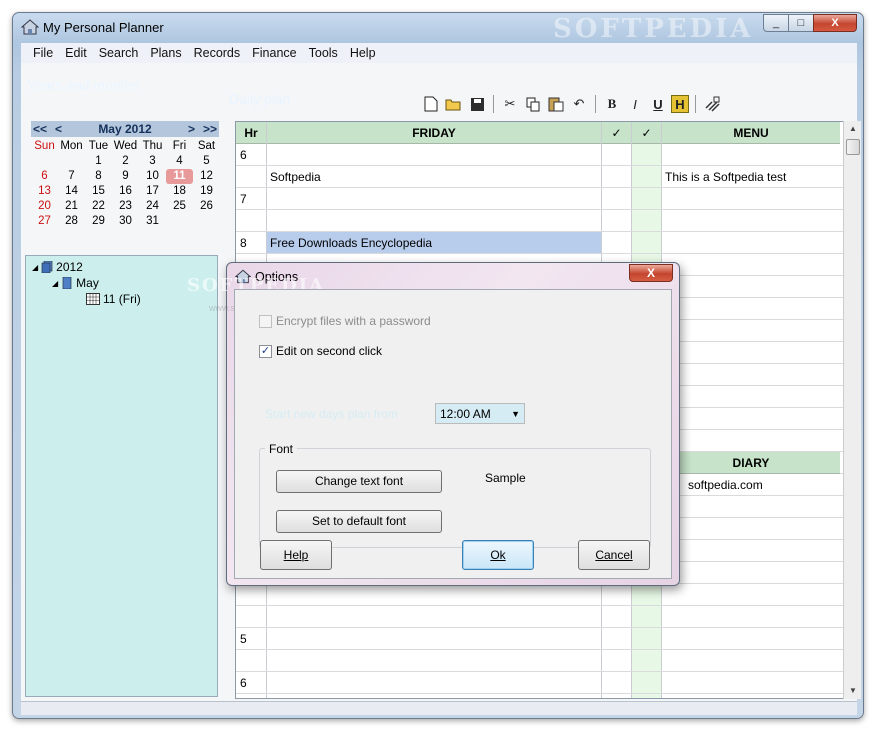 The width and height of the screenshot is (884, 739). I want to click on vertical-scrollbar: ▲ ▼, so click(852, 410).